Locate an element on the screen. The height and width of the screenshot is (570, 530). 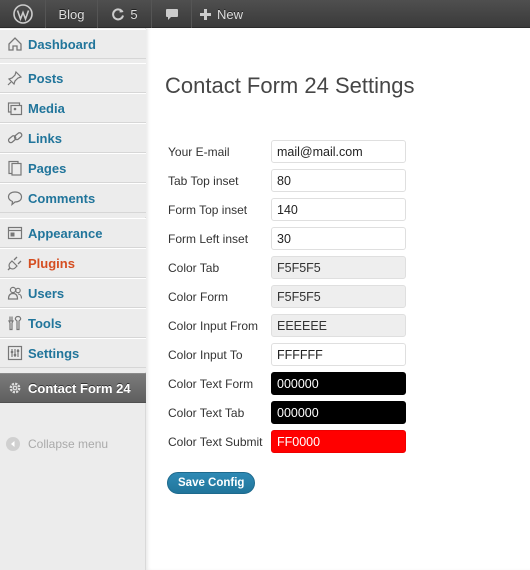
color-text-tab-input is located at coordinates (338, 412).